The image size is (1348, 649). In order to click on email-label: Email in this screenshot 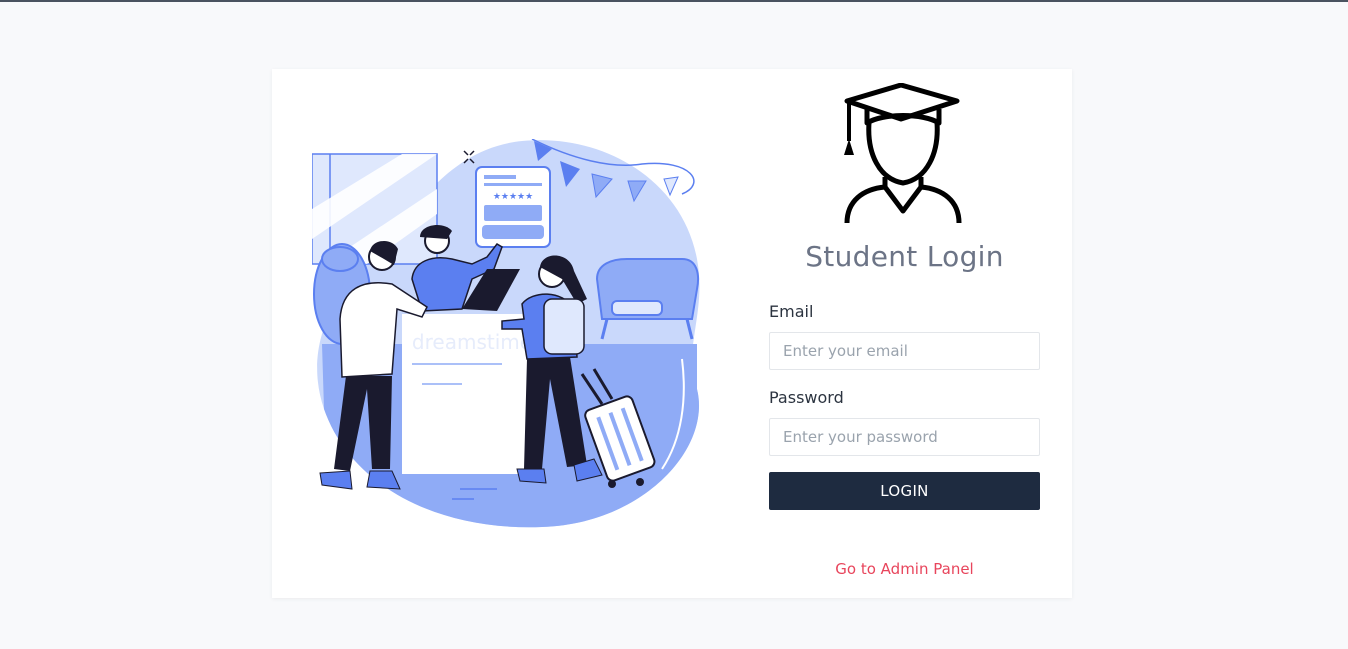, I will do `click(791, 311)`.